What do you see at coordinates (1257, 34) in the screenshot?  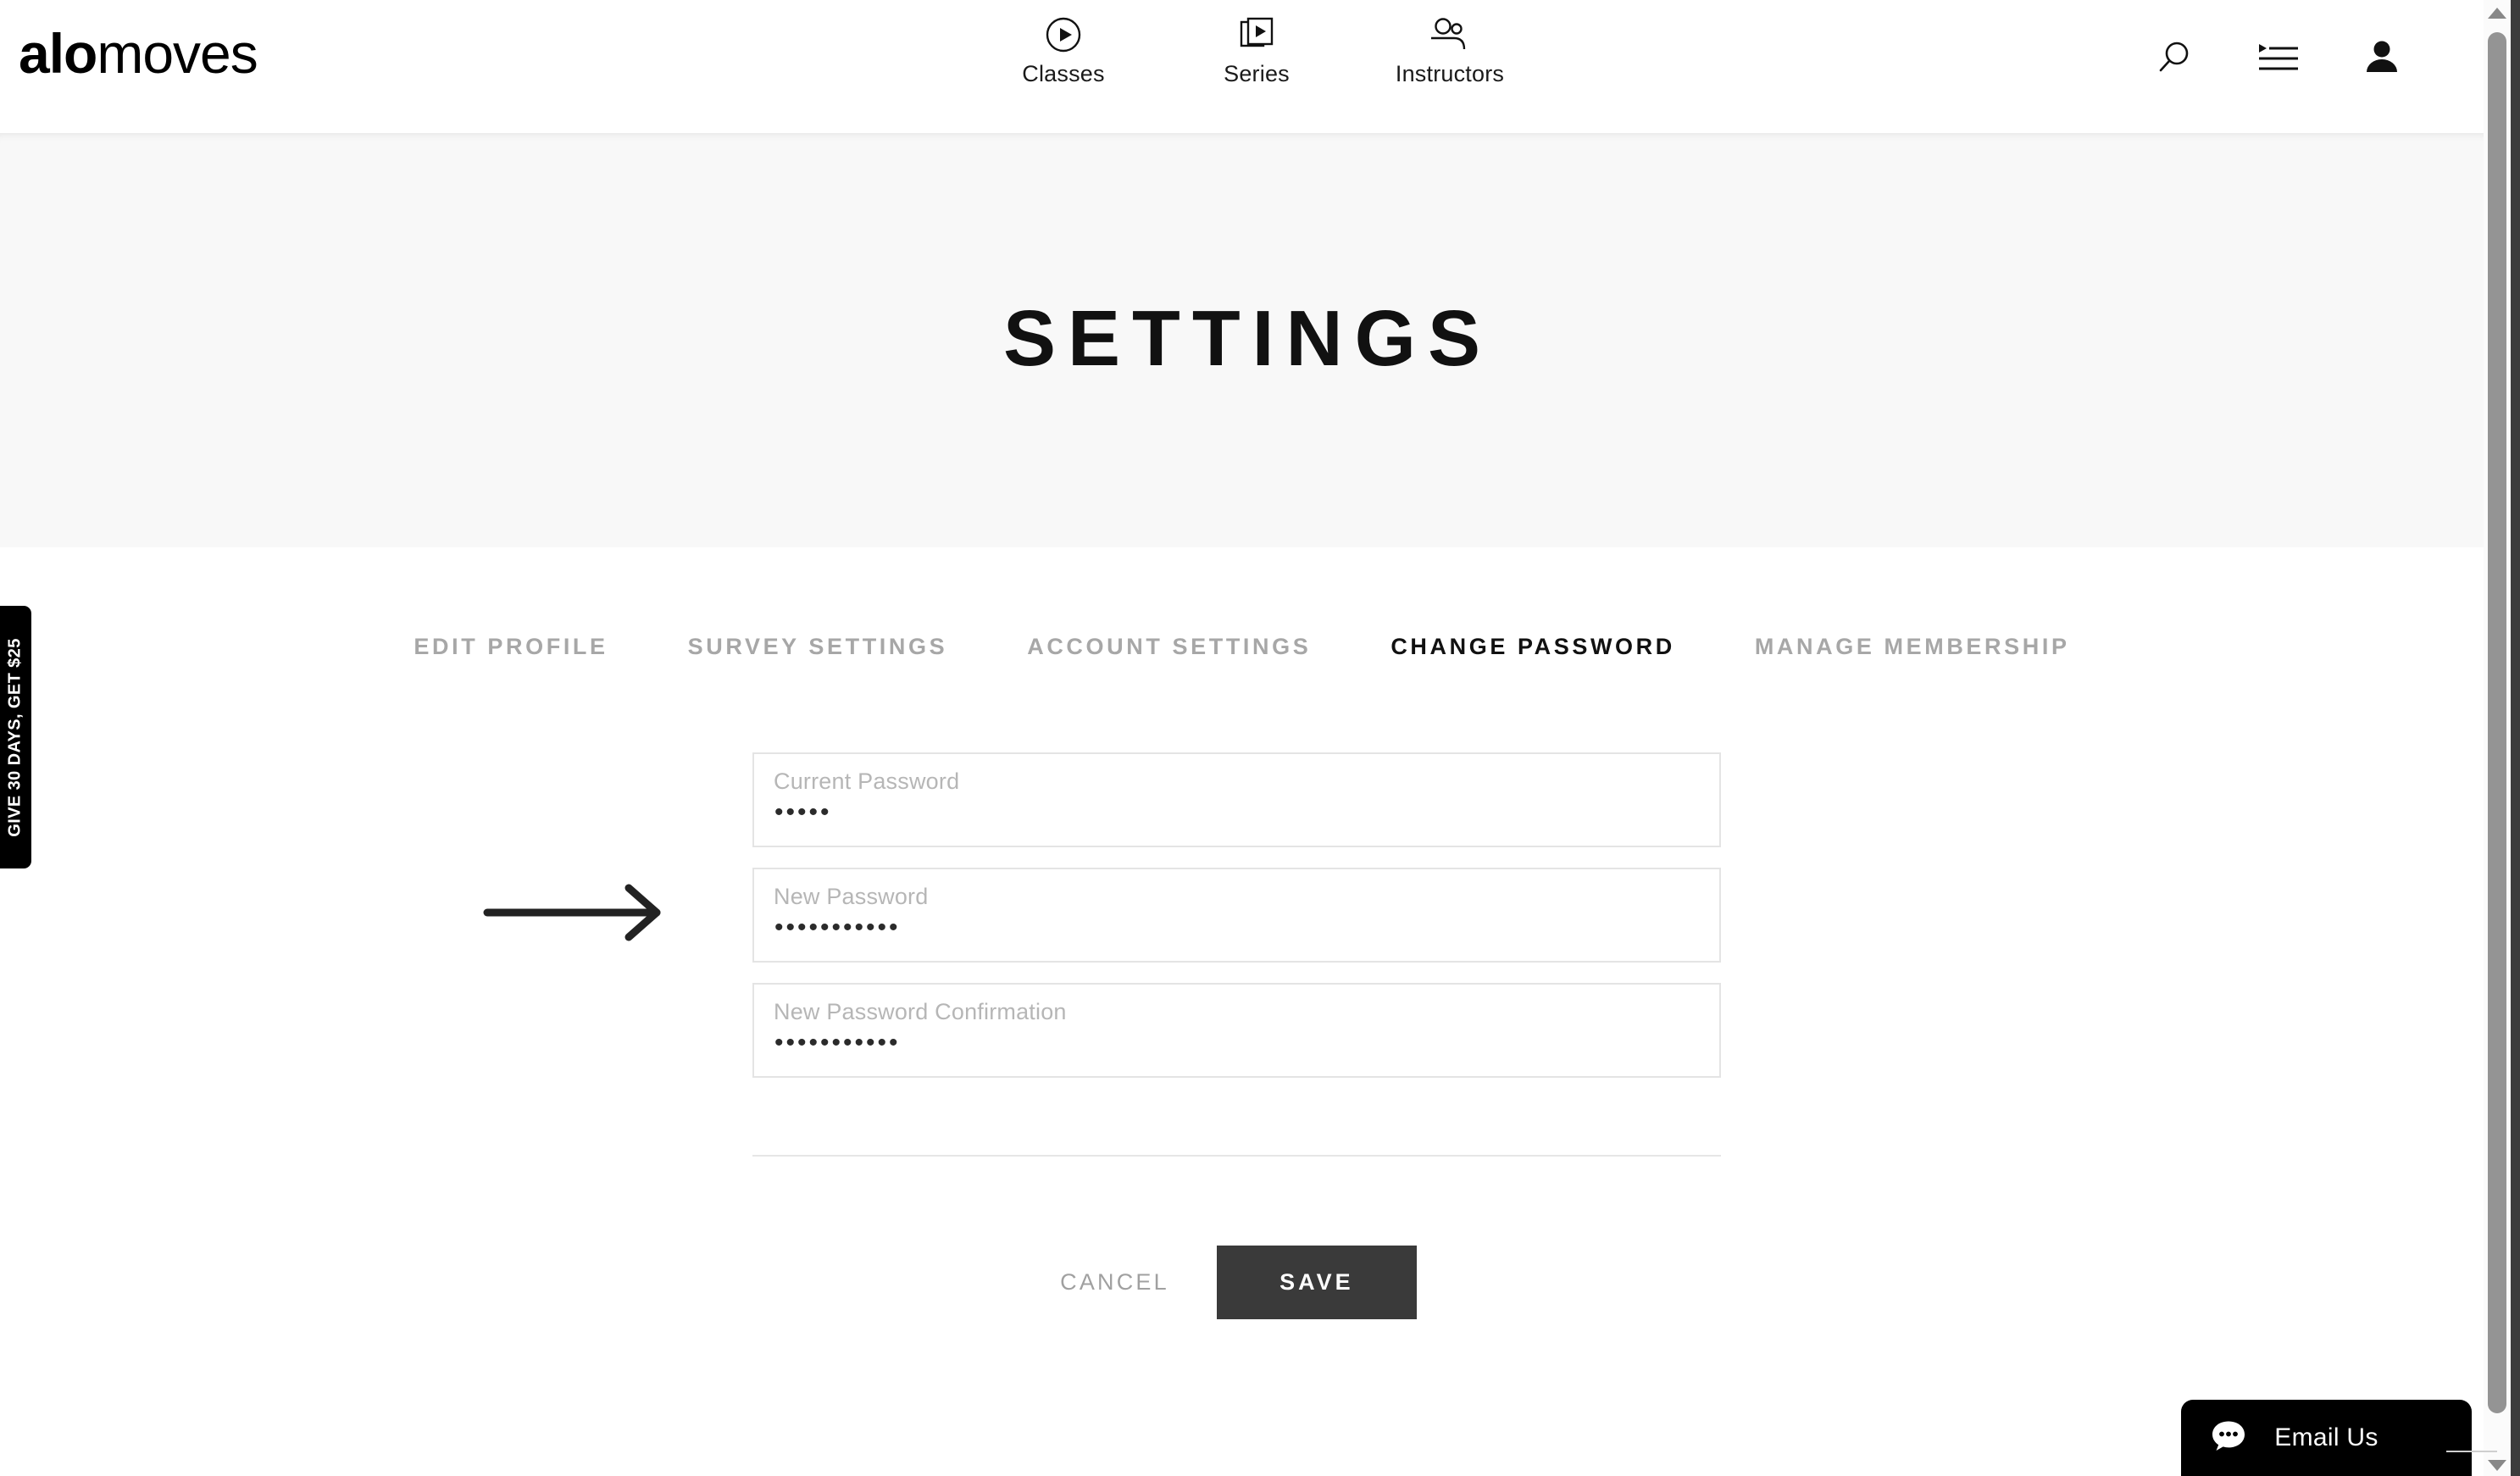 I see `video-stack-icon` at bounding box center [1257, 34].